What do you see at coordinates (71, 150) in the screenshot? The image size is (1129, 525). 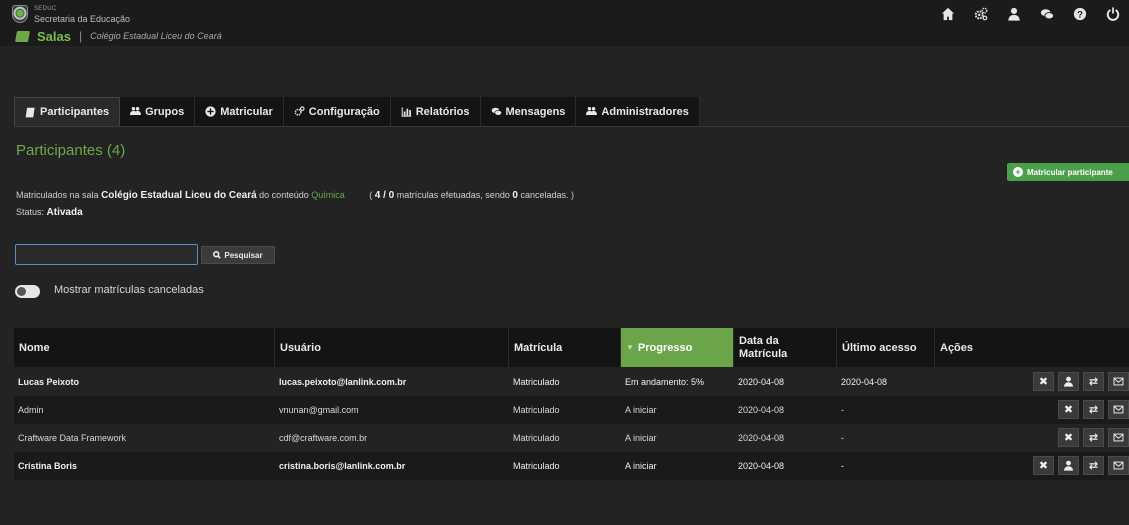 I see `panel-title: Participantes (4)` at bounding box center [71, 150].